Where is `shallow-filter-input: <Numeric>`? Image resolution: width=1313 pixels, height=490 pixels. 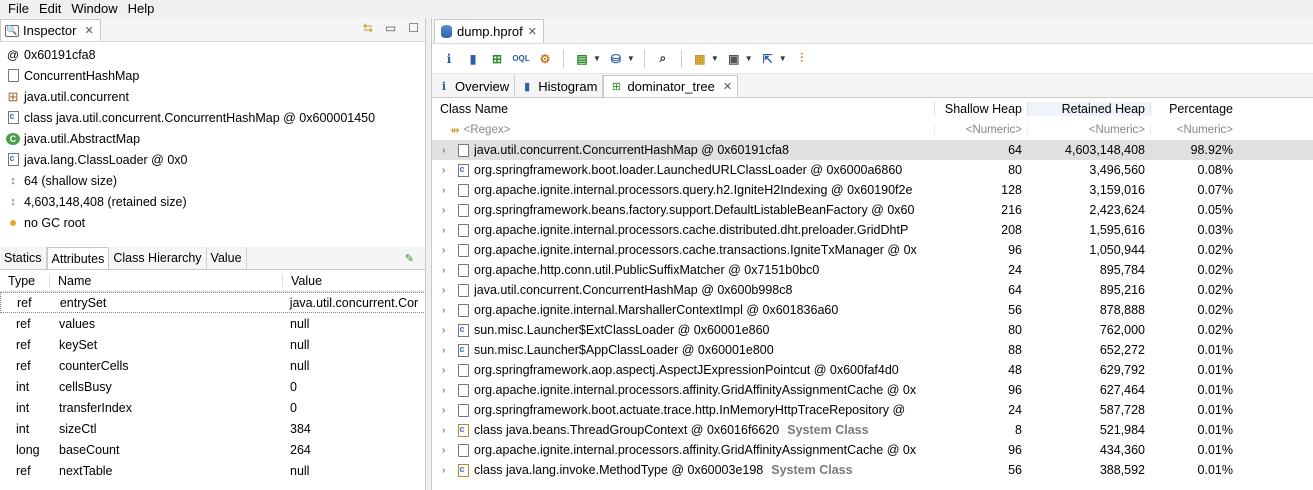 shallow-filter-input: <Numeric> is located at coordinates (980, 130).